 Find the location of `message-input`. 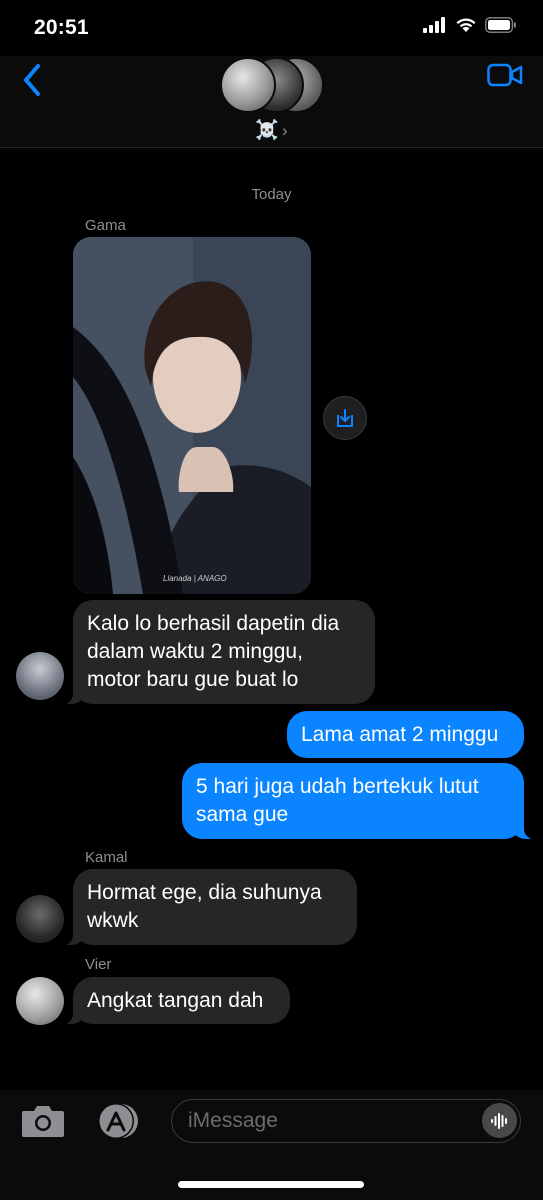

message-input is located at coordinates (333, 1120).